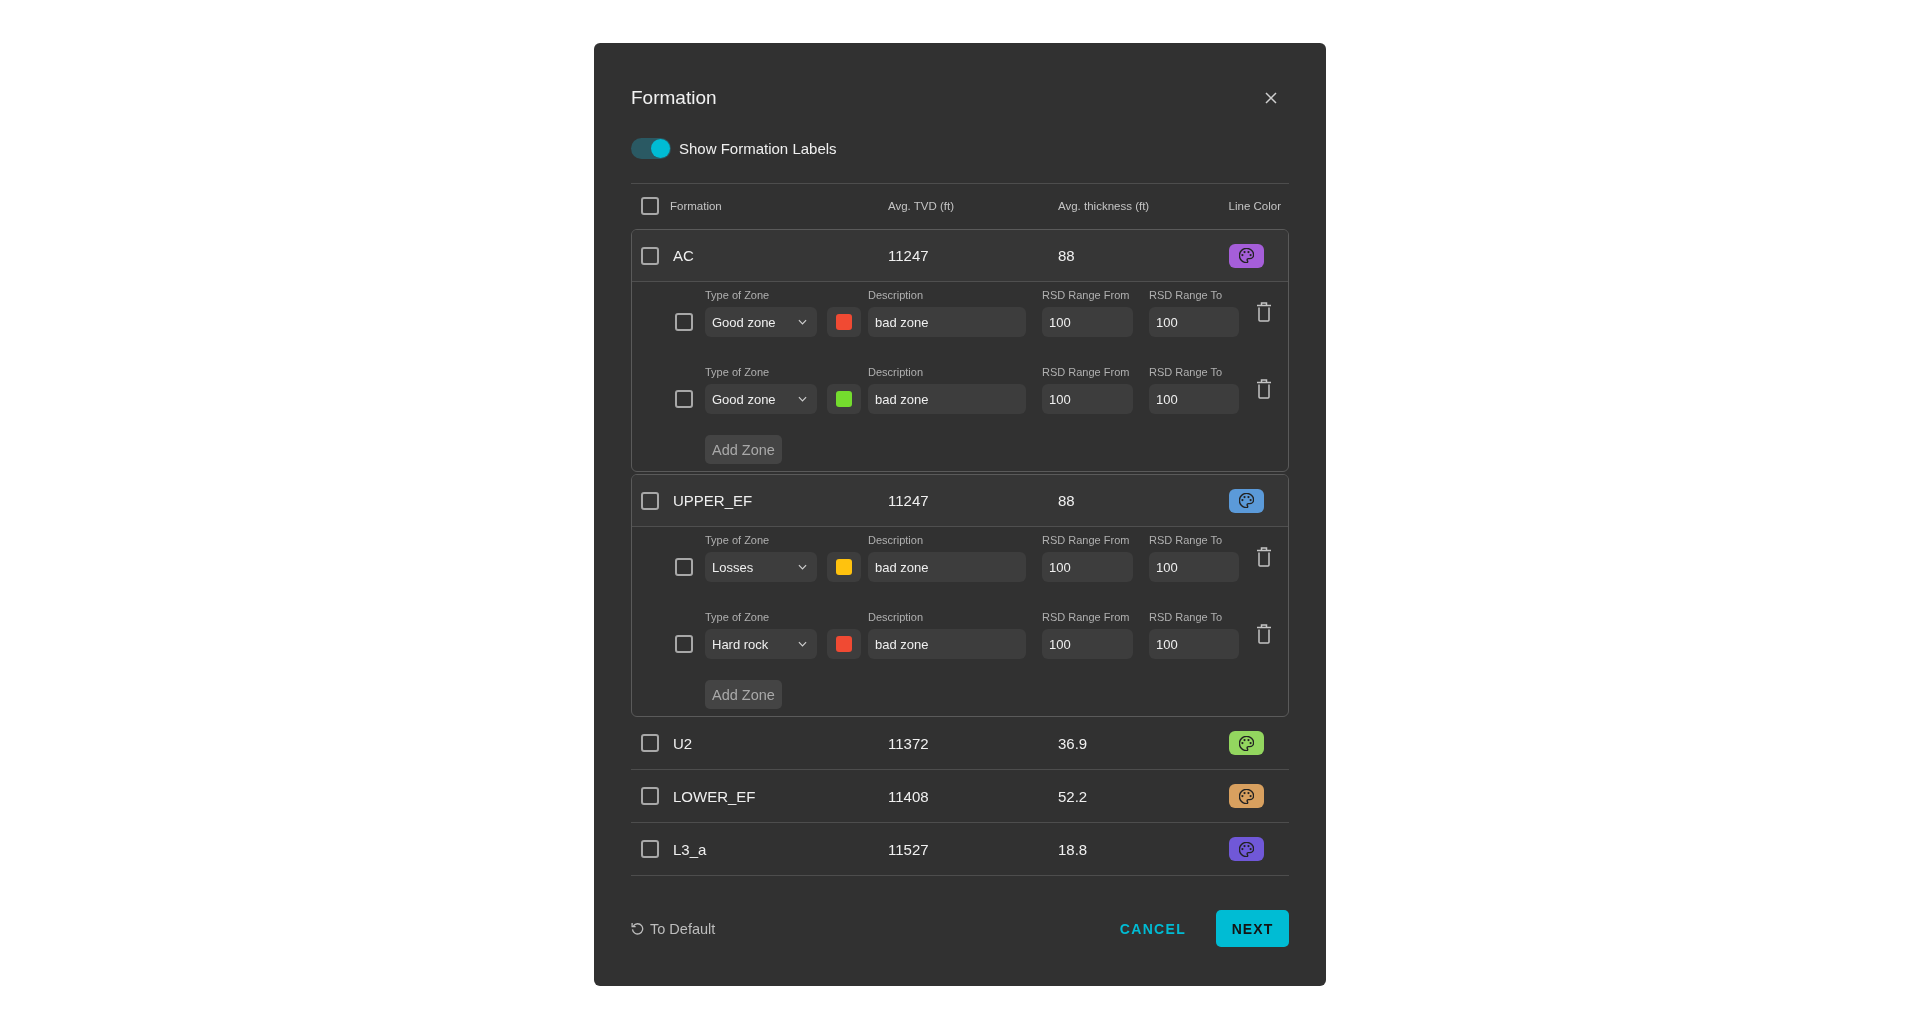 The image size is (1920, 1029). Describe the element at coordinates (673, 928) in the screenshot. I see `reset-button: To Default` at that location.